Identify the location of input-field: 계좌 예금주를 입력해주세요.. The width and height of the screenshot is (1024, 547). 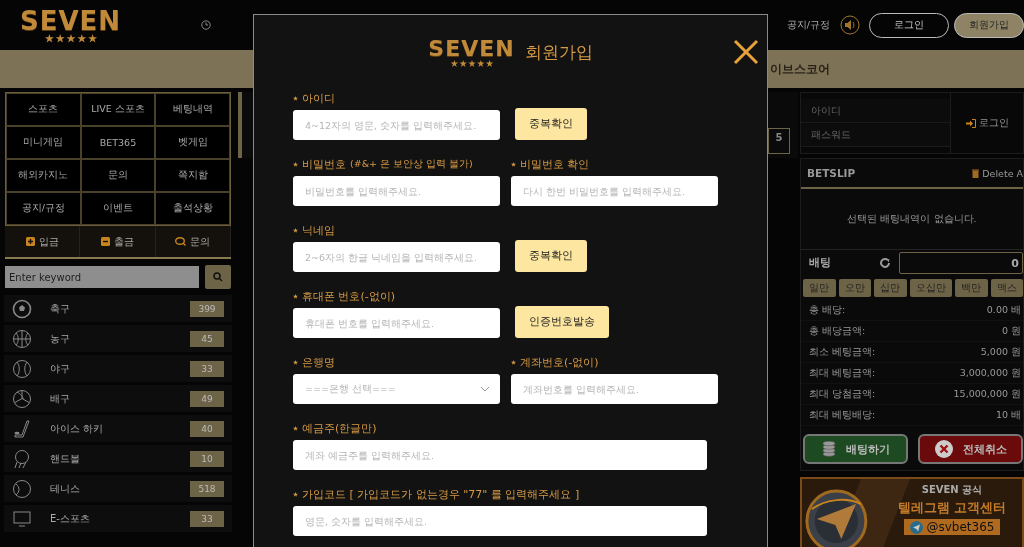
(500, 455).